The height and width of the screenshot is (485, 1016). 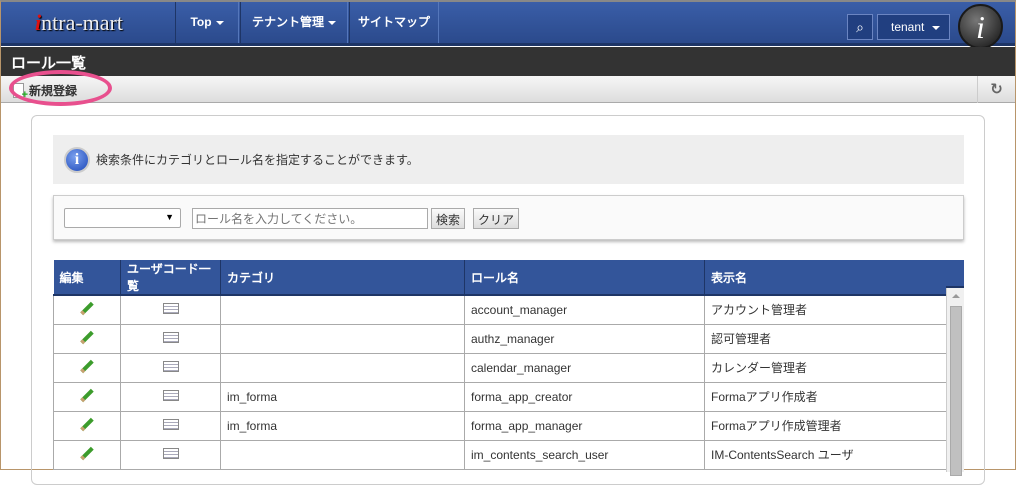 I want to click on search-icon: ⌕, so click(x=860, y=27).